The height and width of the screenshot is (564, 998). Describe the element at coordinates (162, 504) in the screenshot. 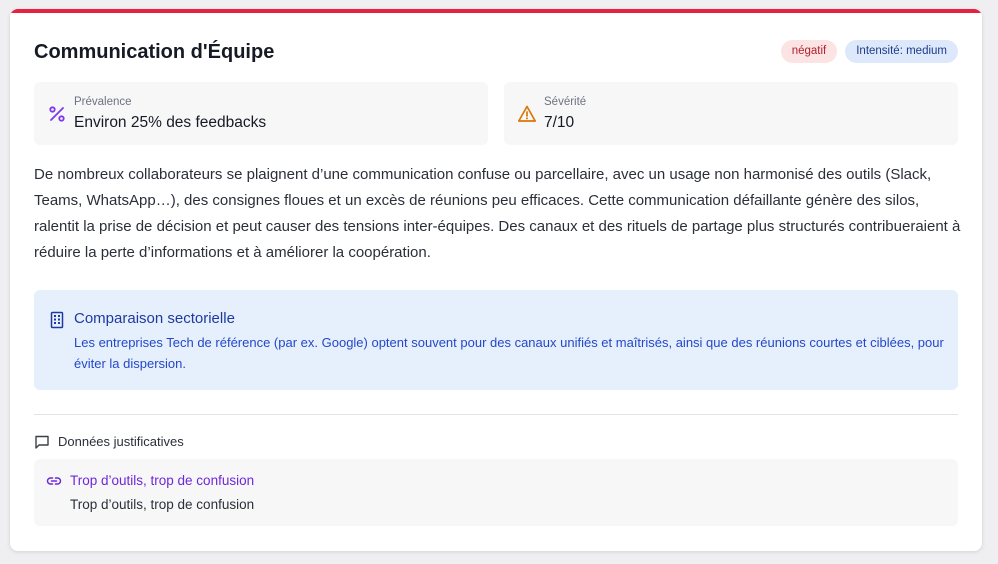

I see `evidence-quote: Trop d’outils, trop de confusion` at that location.